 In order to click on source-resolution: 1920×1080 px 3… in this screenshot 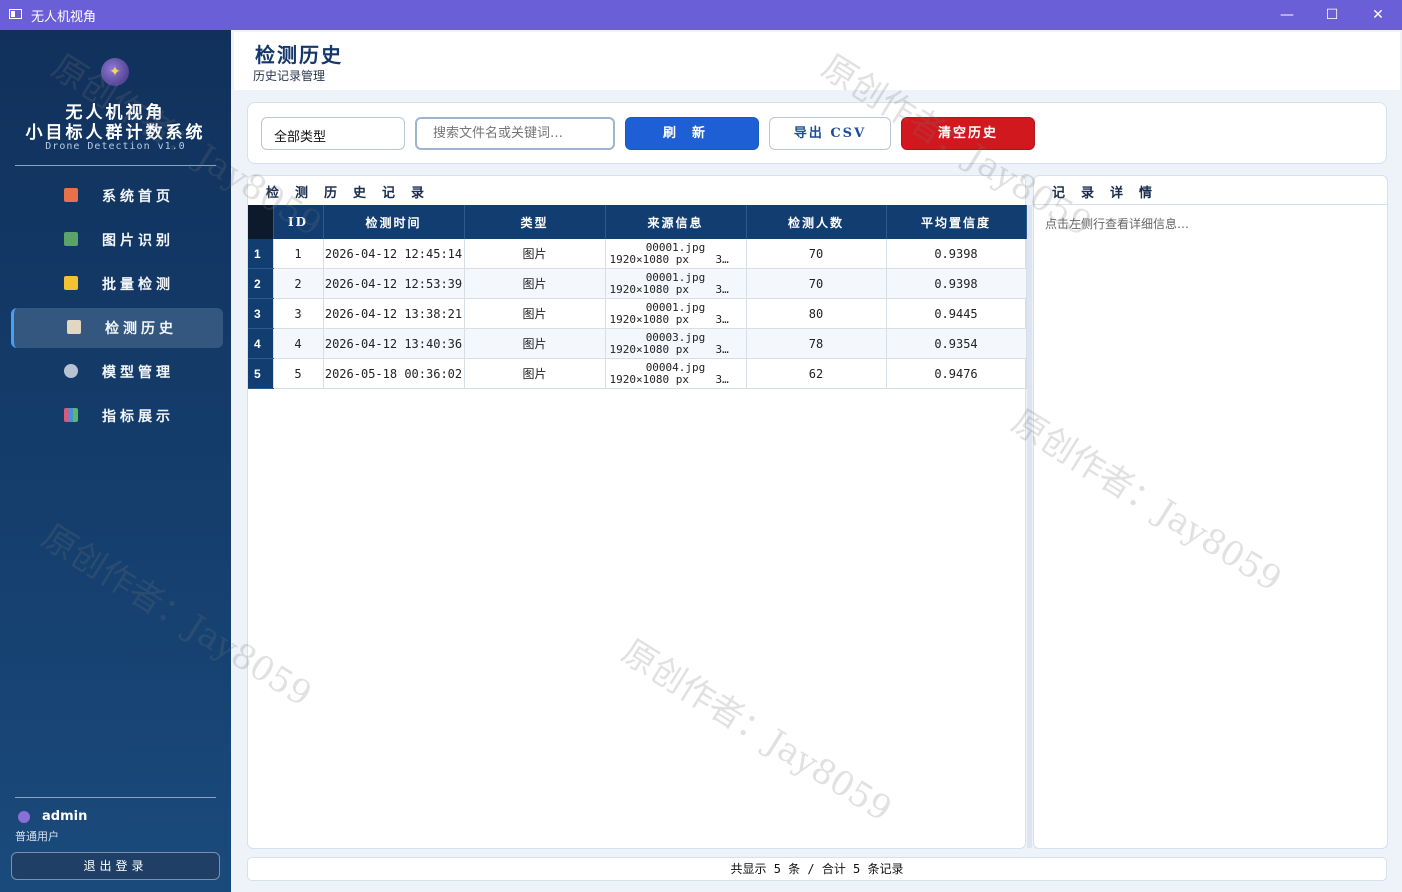, I will do `click(669, 289)`.